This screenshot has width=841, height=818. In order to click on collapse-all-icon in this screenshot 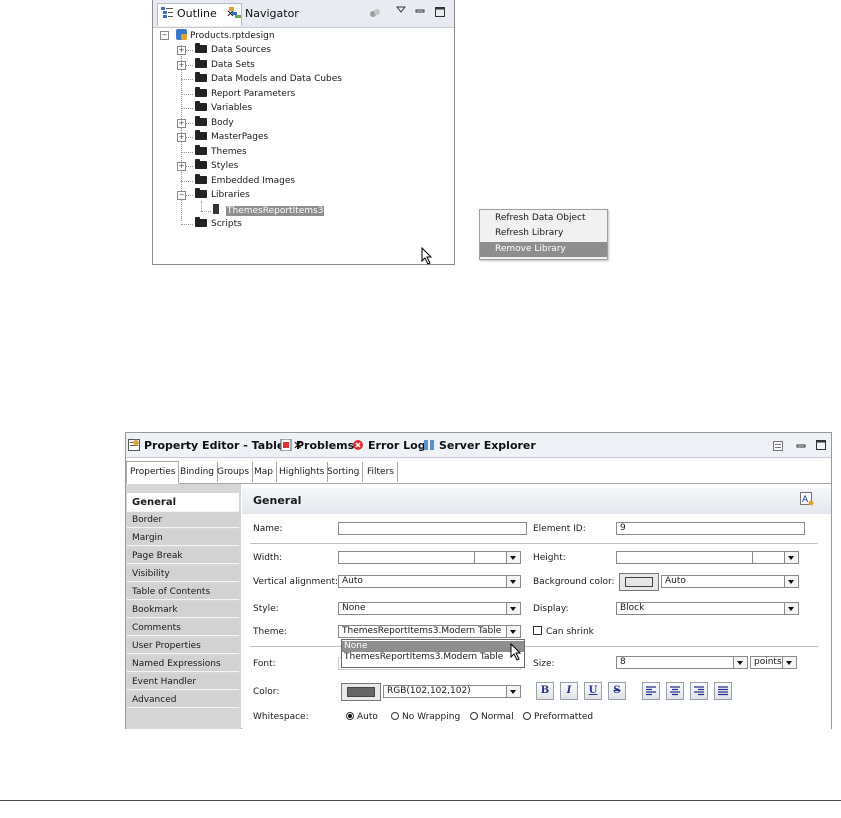, I will do `click(374, 13)`.